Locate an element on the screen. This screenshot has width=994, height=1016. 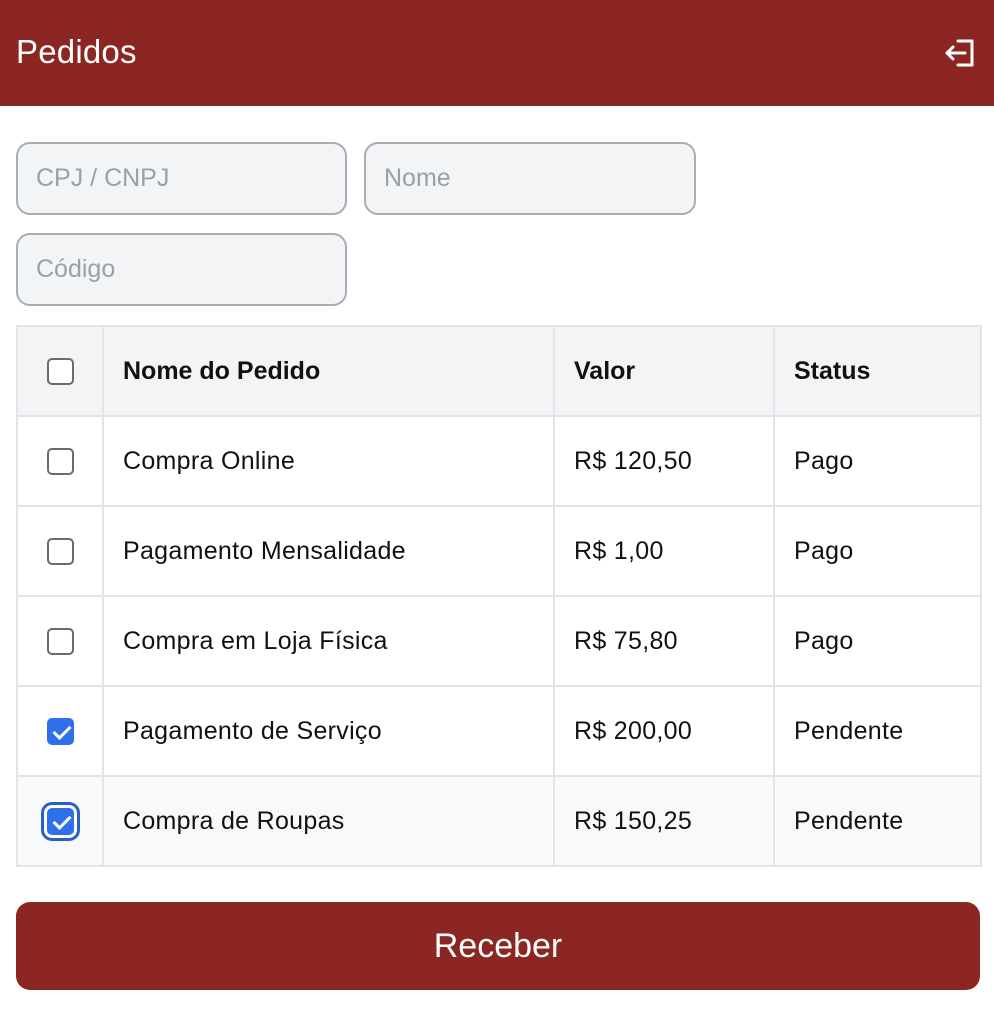
logout-icon is located at coordinates (960, 53).